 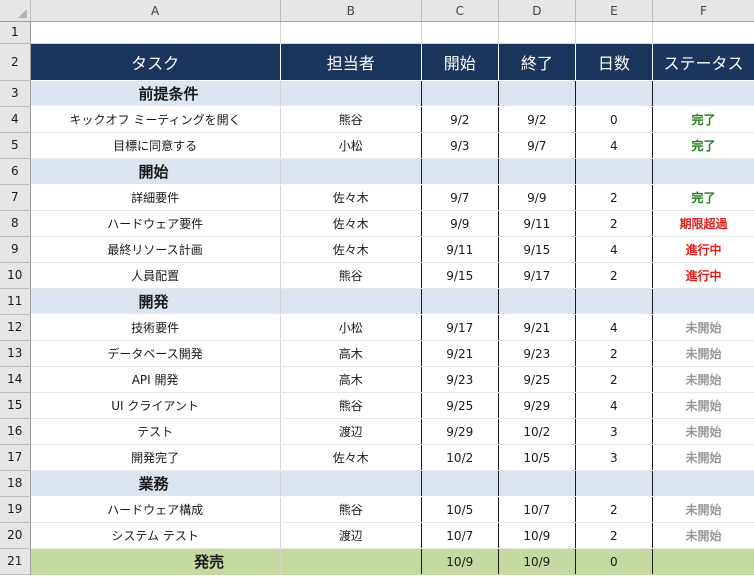 I want to click on cell-start: 9/11, so click(x=460, y=249).